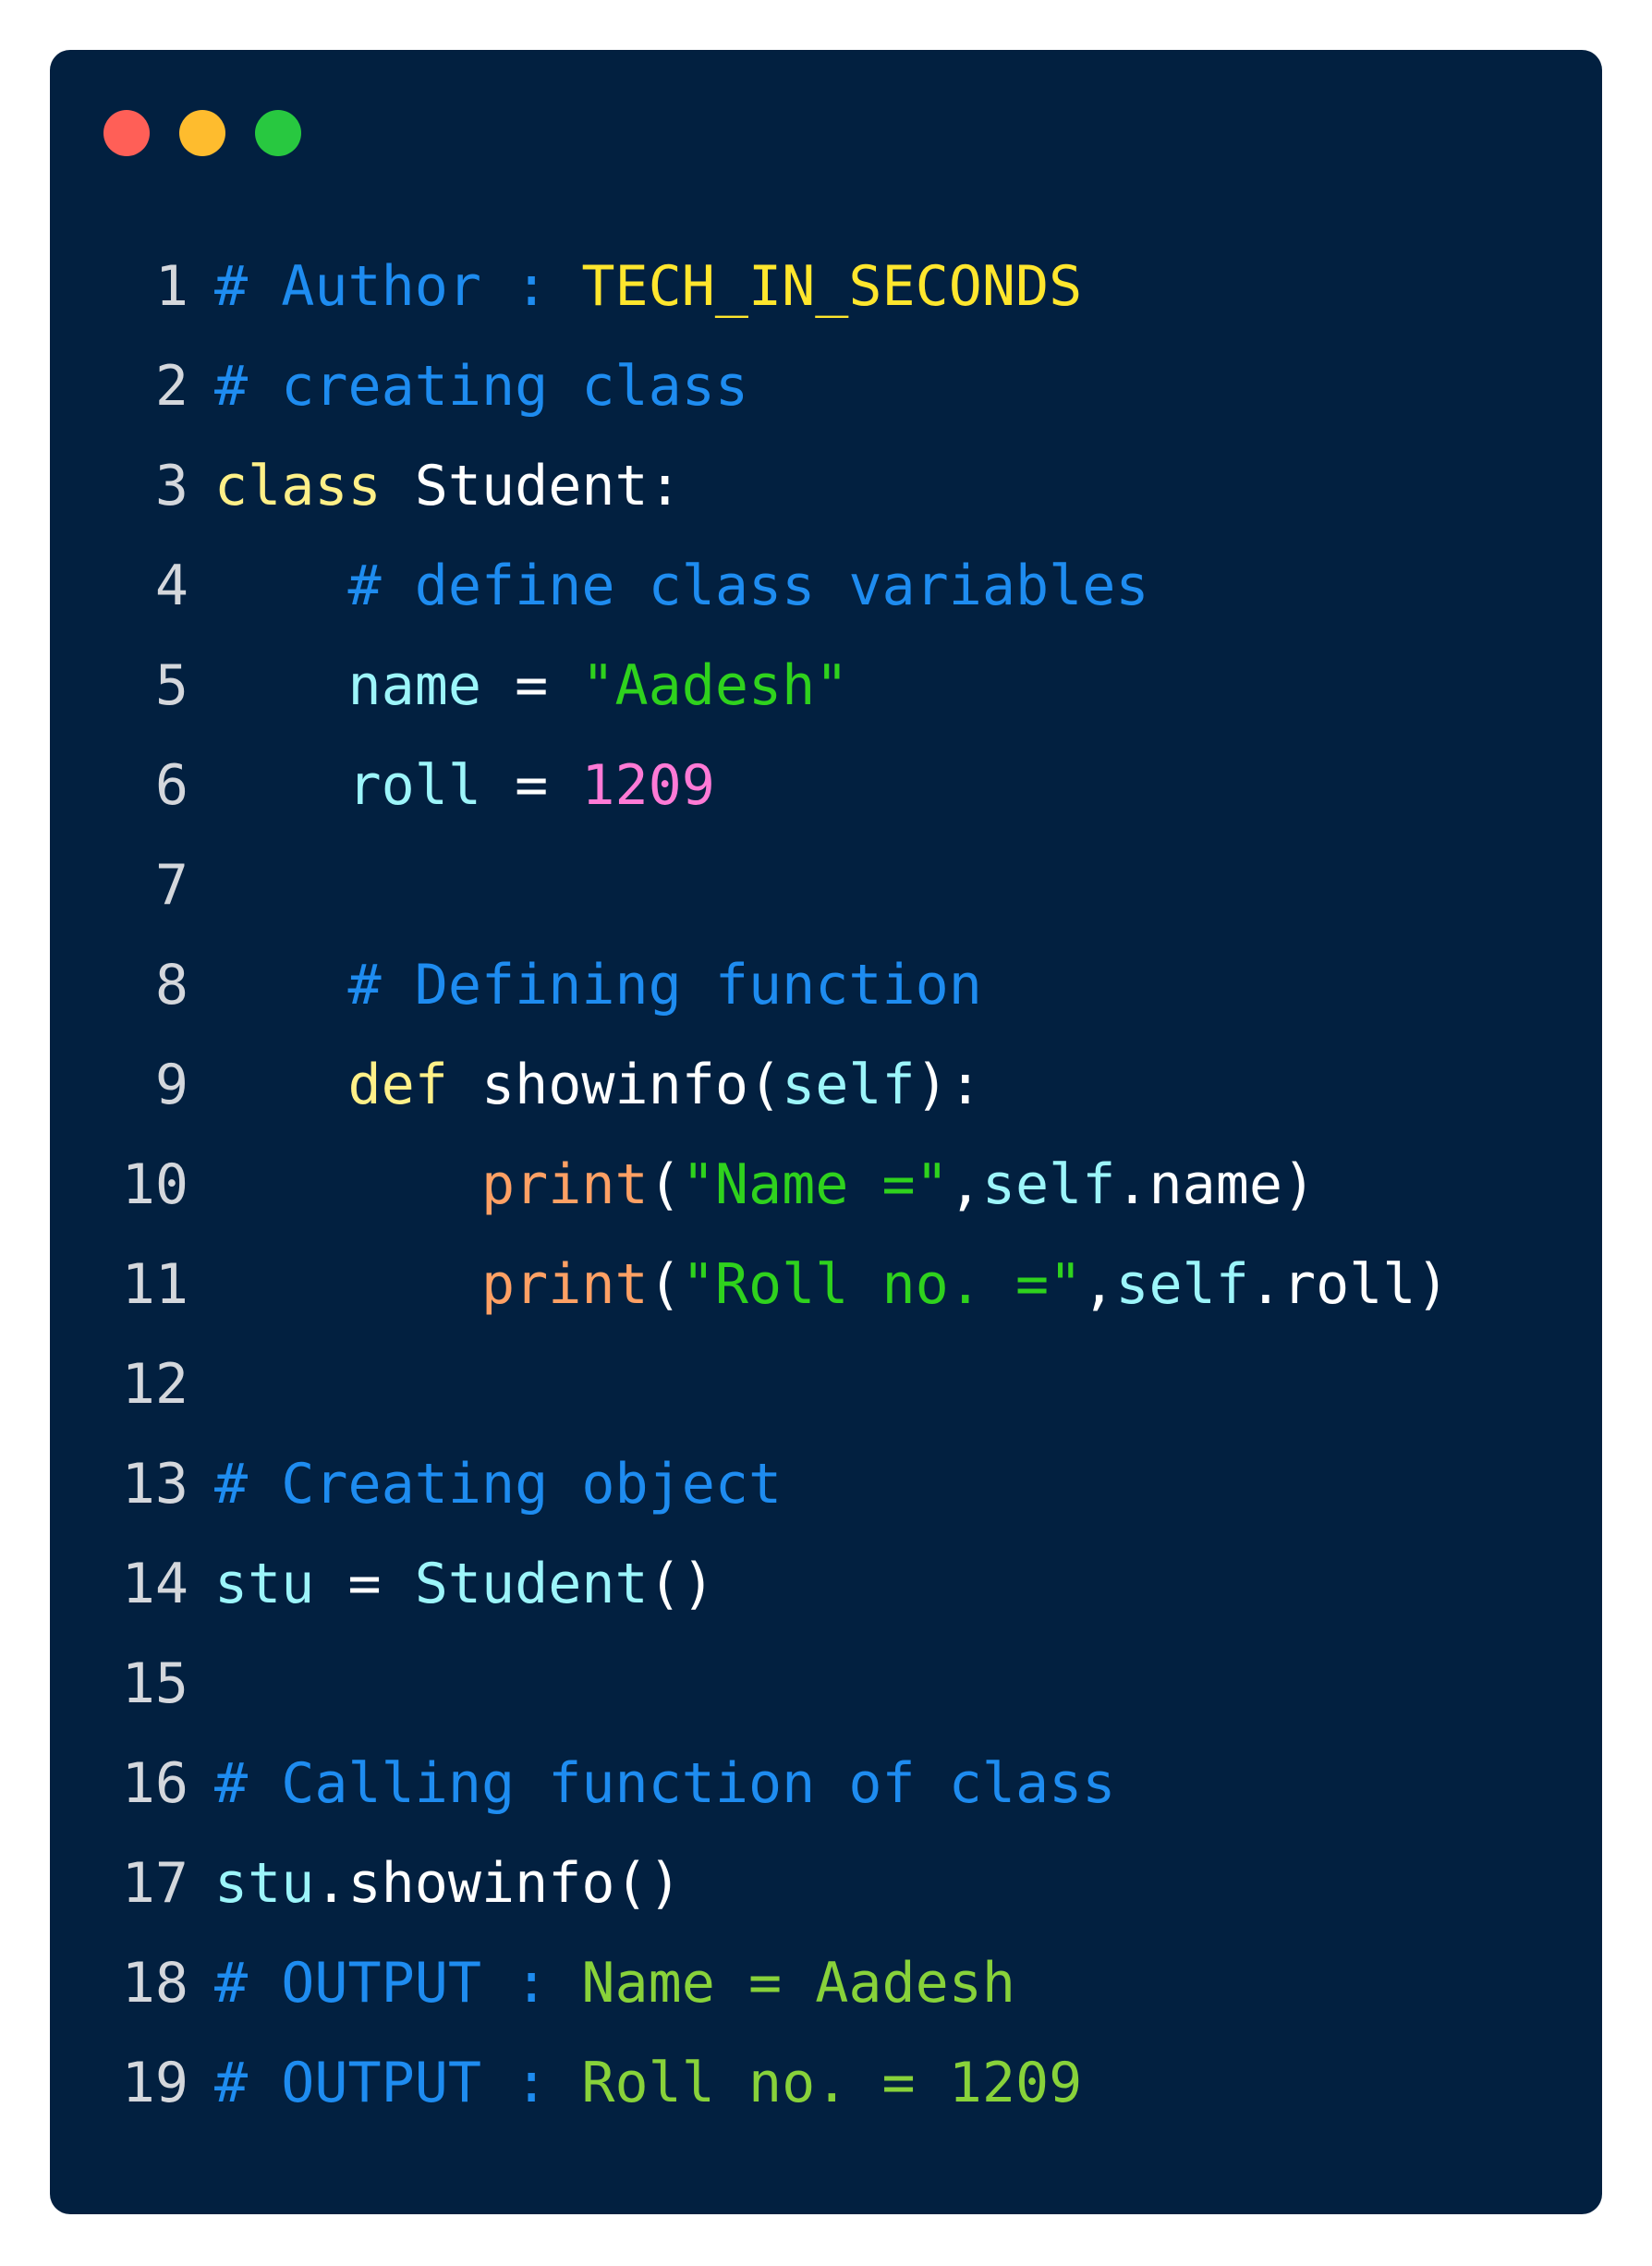 This screenshot has width=1652, height=2266. I want to click on code-text: # creating class, so click(481, 386).